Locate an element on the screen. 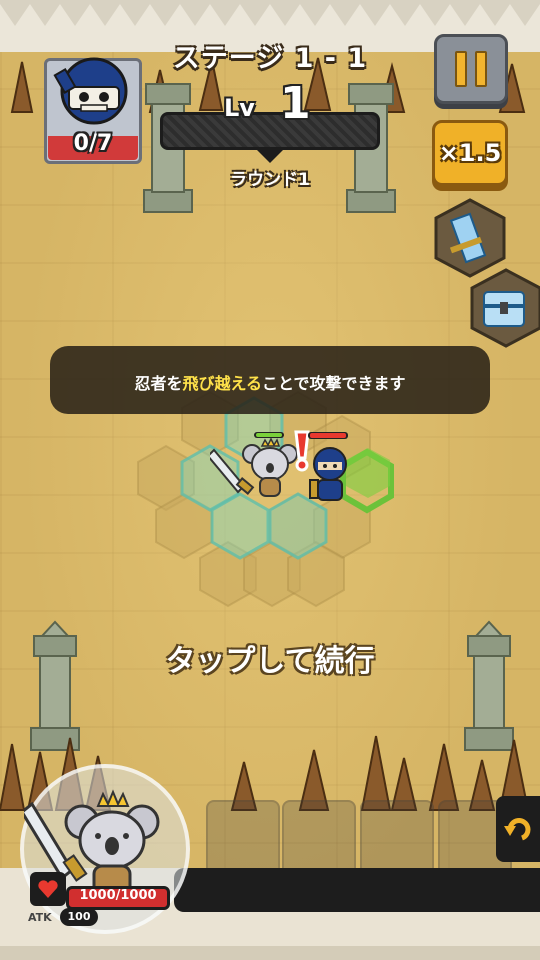  treasure-chest-icon is located at coordinates (504, 309).